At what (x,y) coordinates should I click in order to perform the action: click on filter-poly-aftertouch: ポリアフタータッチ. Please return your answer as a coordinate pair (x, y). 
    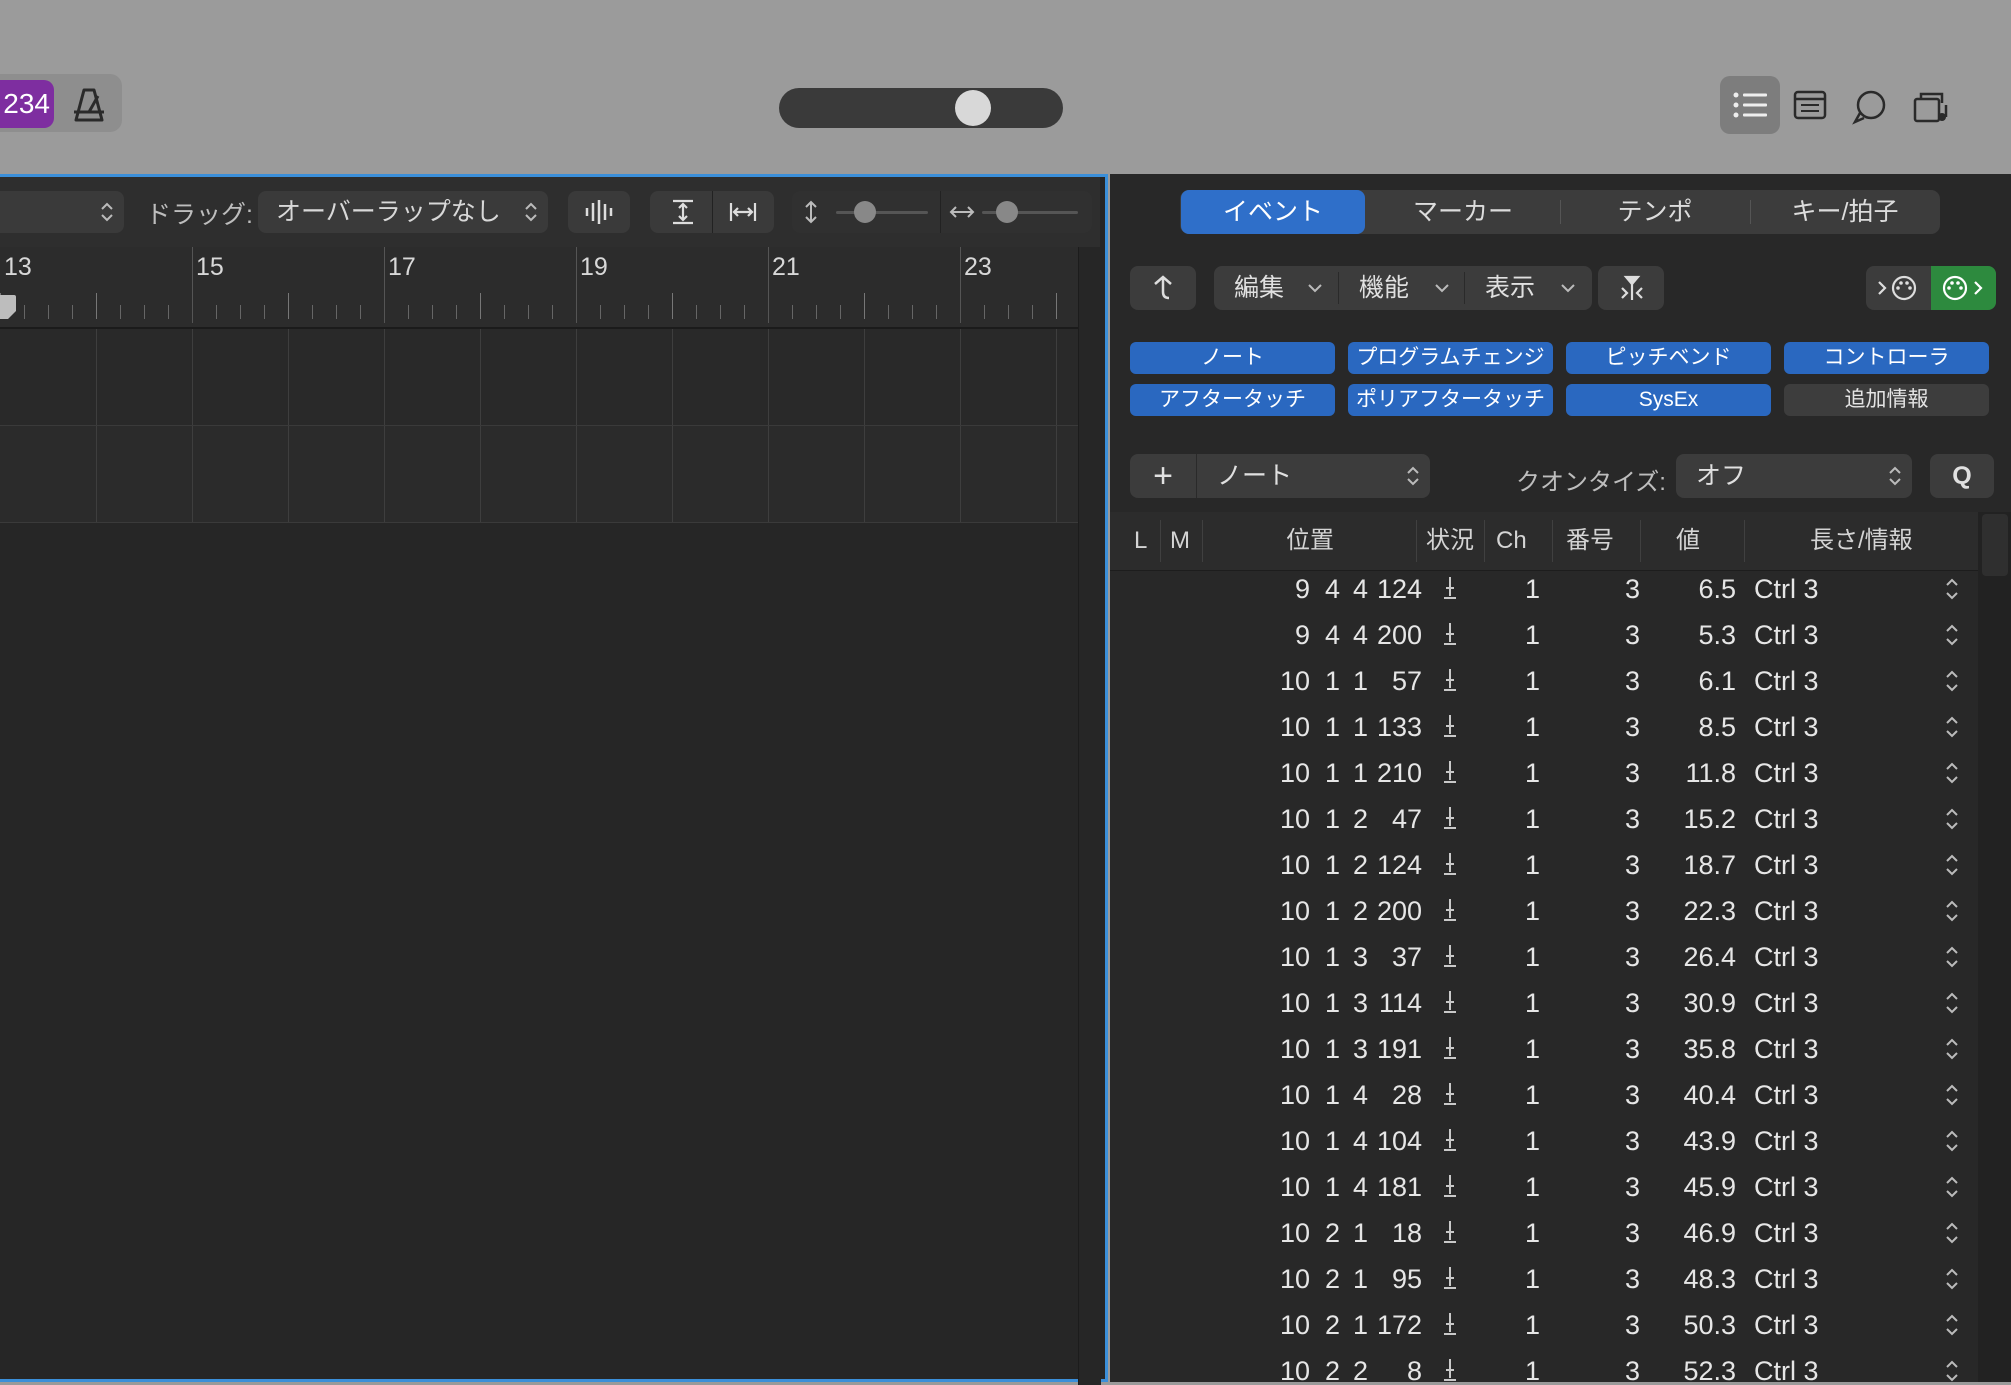
    Looking at the image, I should click on (1450, 400).